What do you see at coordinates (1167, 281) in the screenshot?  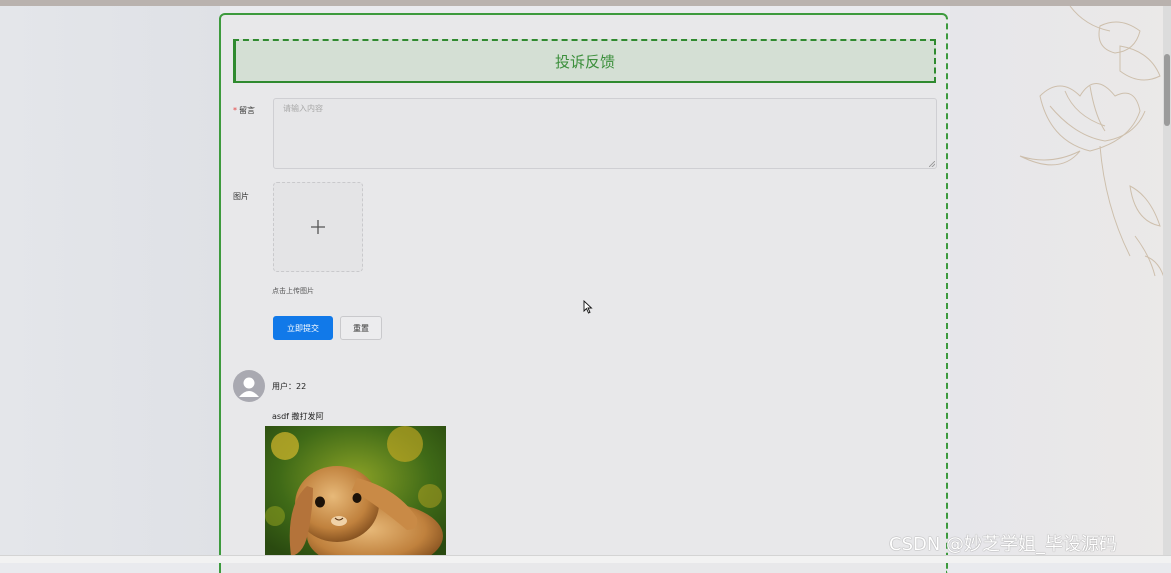 I see `vertical-scrollbar` at bounding box center [1167, 281].